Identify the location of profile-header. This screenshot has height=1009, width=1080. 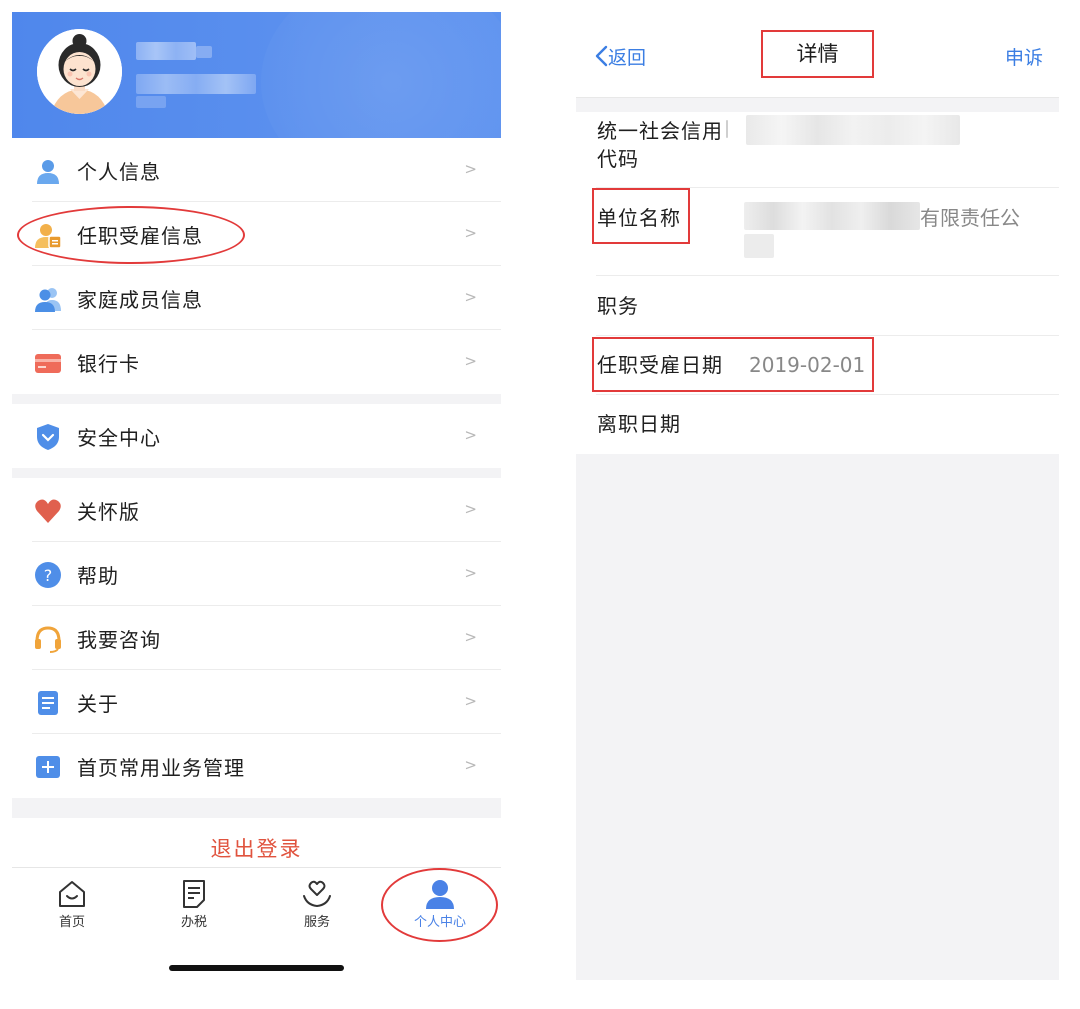
(256, 75).